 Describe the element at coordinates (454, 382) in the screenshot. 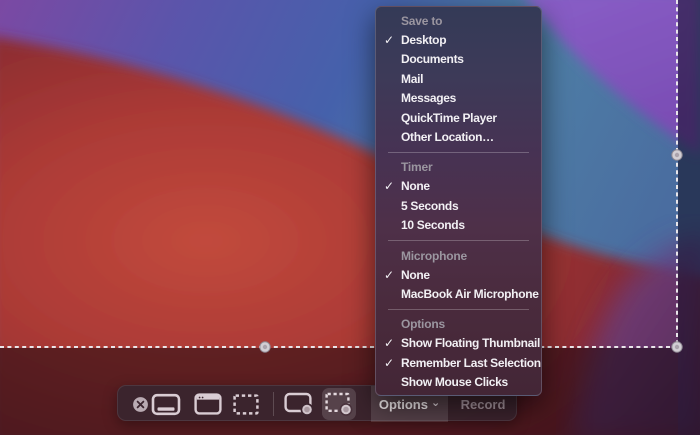

I see `menu-item-label: Show Mouse Clicks` at that location.